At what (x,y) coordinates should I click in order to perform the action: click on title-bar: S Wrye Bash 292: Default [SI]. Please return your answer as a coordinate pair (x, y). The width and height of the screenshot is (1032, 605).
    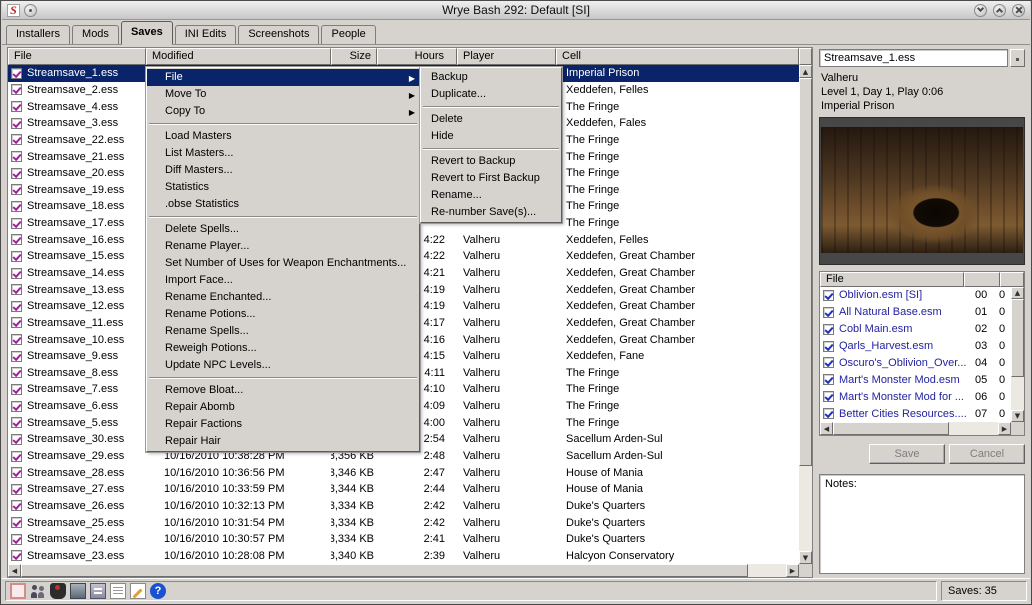
    Looking at the image, I should click on (516, 10).